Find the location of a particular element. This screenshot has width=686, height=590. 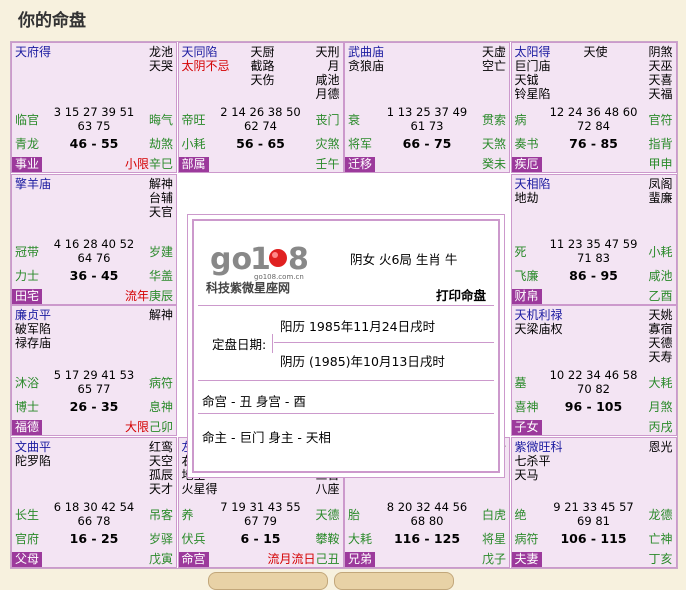

boshi-label: 大耗 is located at coordinates (360, 538).